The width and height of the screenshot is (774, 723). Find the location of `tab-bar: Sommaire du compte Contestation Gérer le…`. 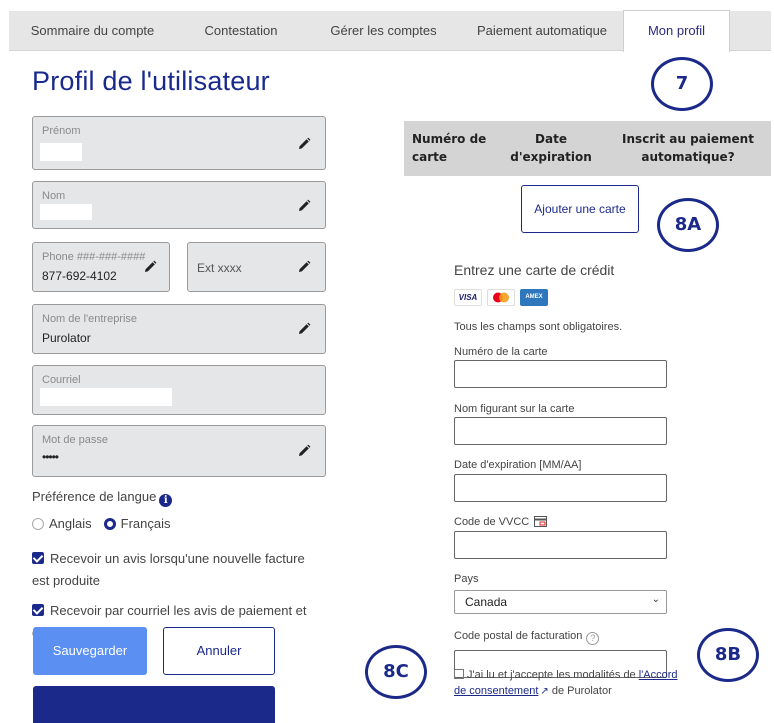

tab-bar: Sommaire du compte Contestation Gérer le… is located at coordinates (390, 31).